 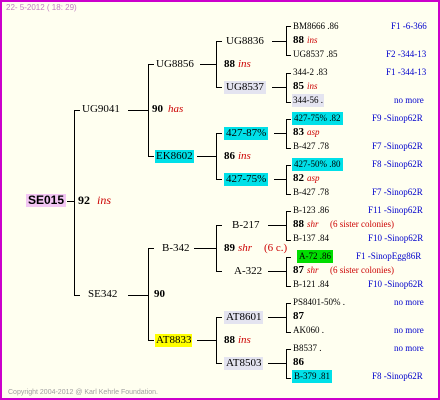 I want to click on gen2-father-year: 90, so click(x=157, y=109).